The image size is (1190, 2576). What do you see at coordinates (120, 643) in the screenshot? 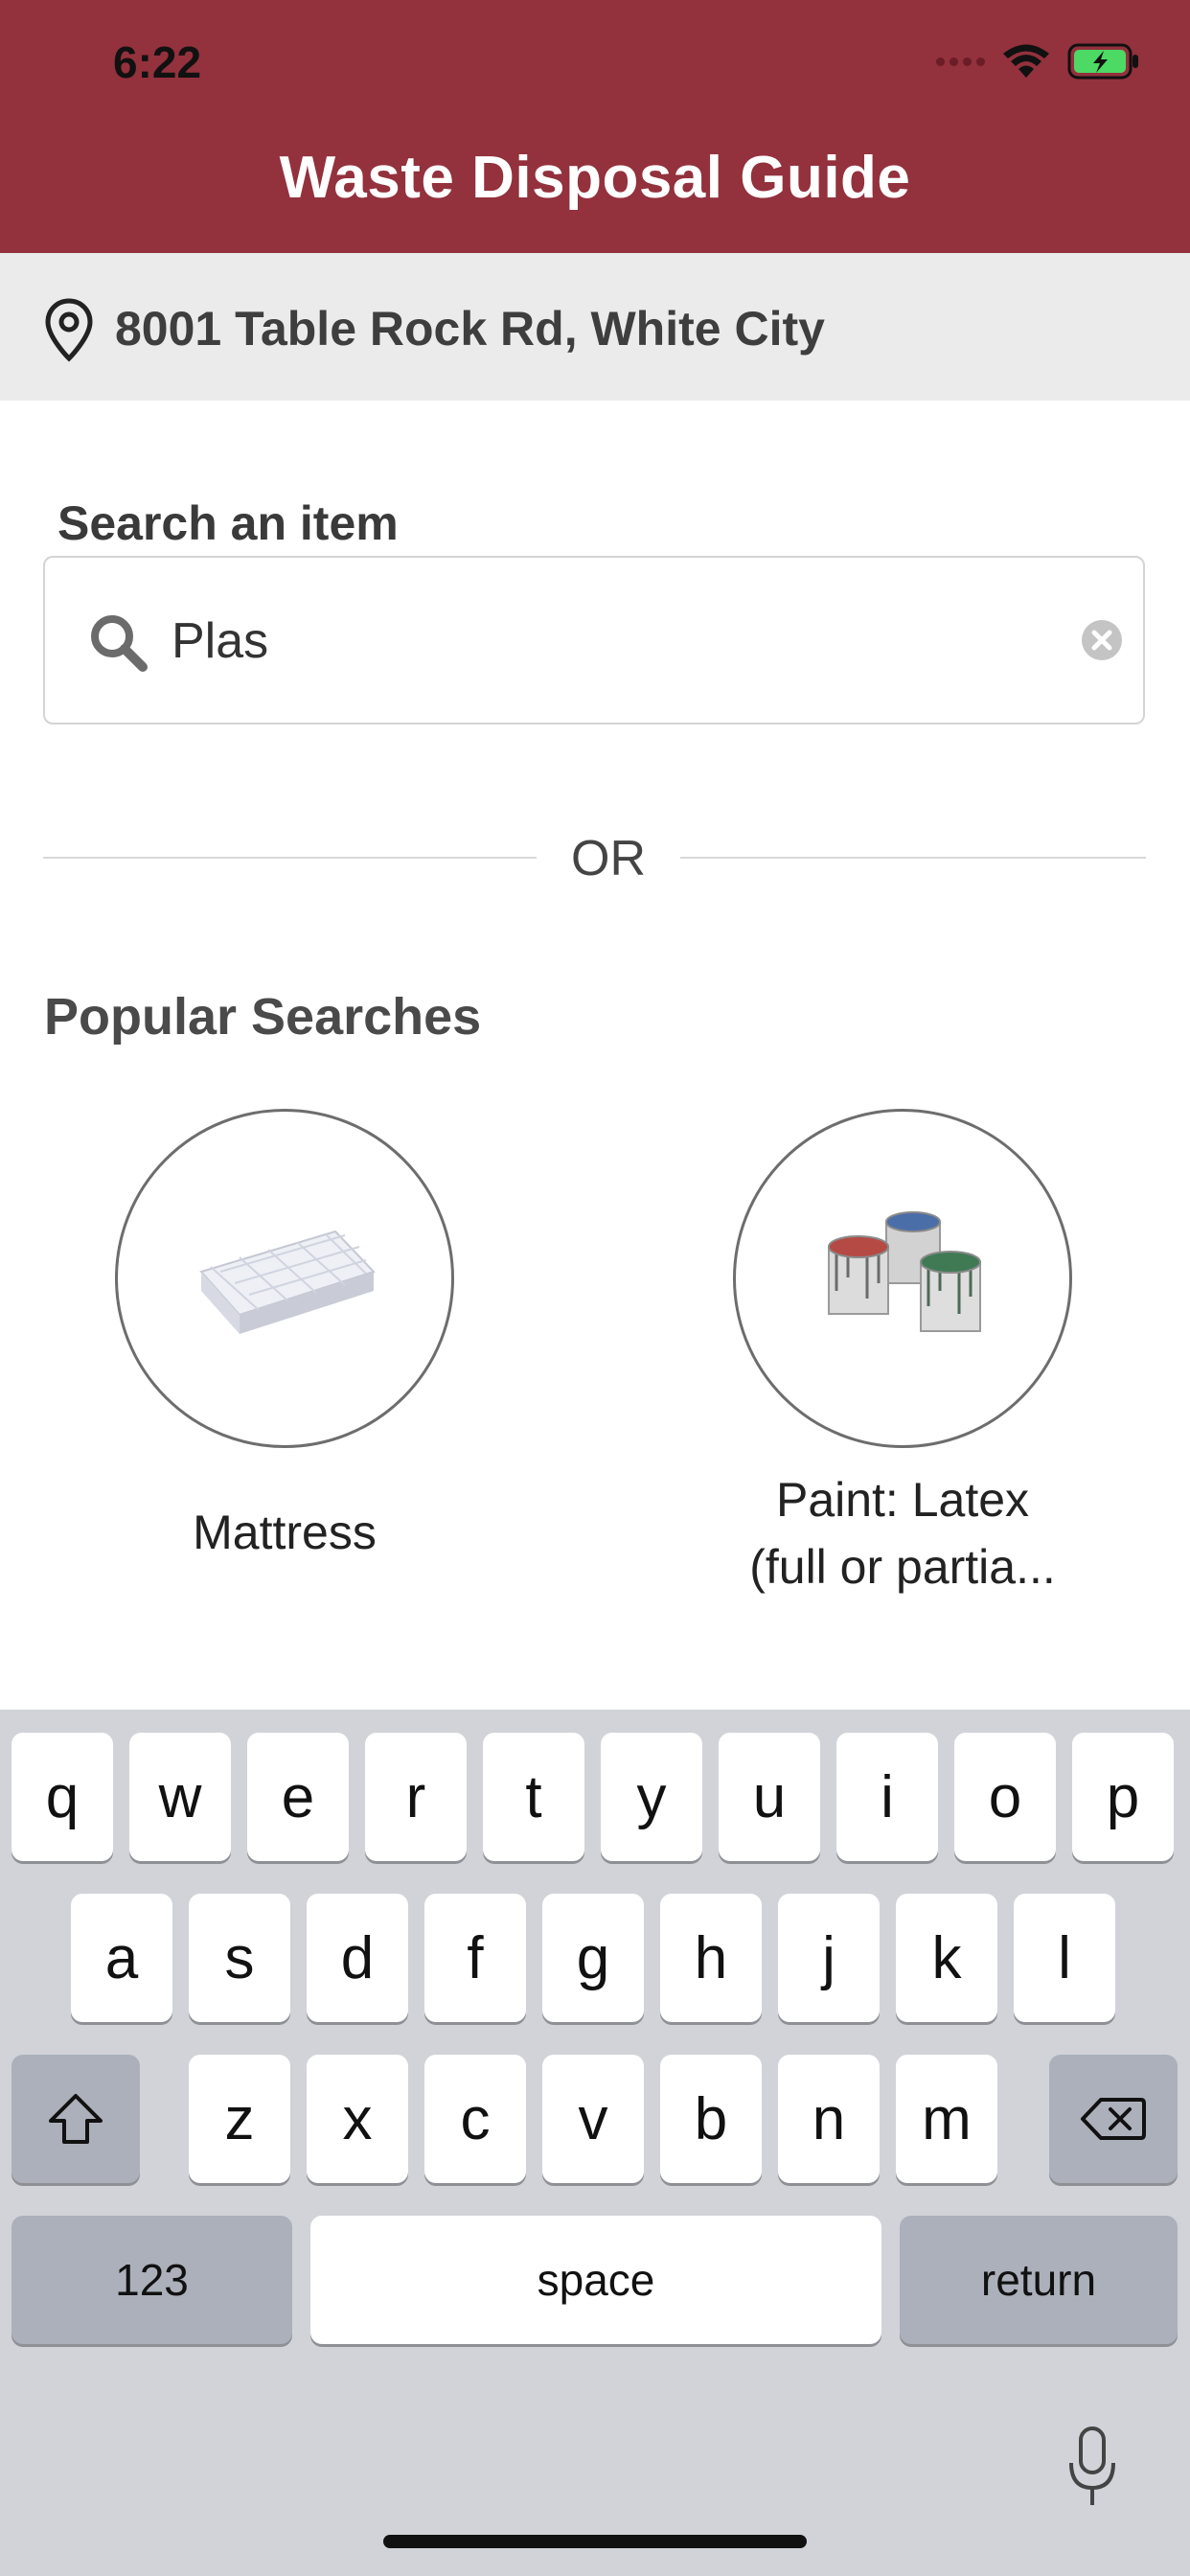
I see `search-icon` at bounding box center [120, 643].